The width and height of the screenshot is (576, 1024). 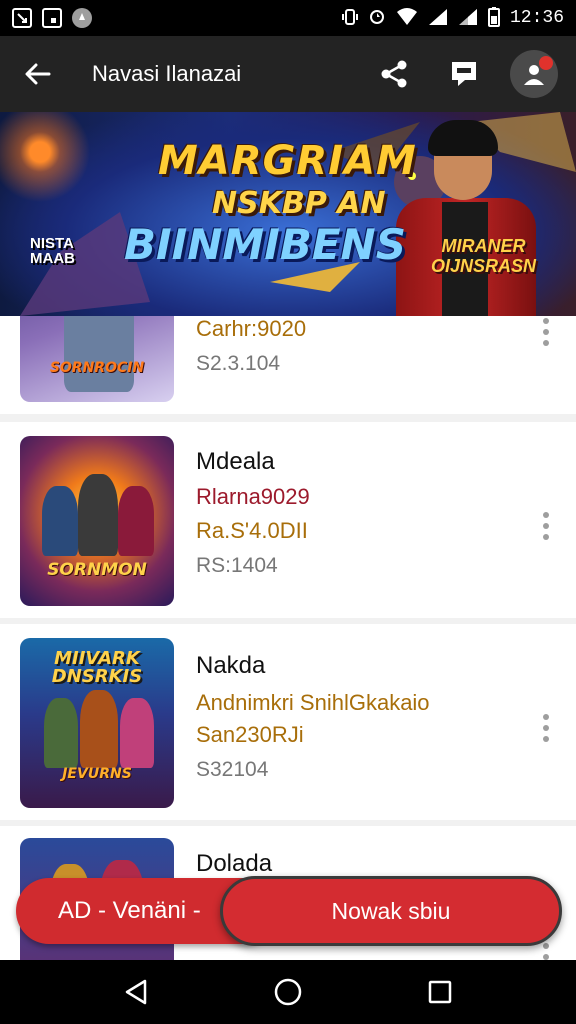 I want to click on item-subtitle: Carhr:9020, so click(x=251, y=328).